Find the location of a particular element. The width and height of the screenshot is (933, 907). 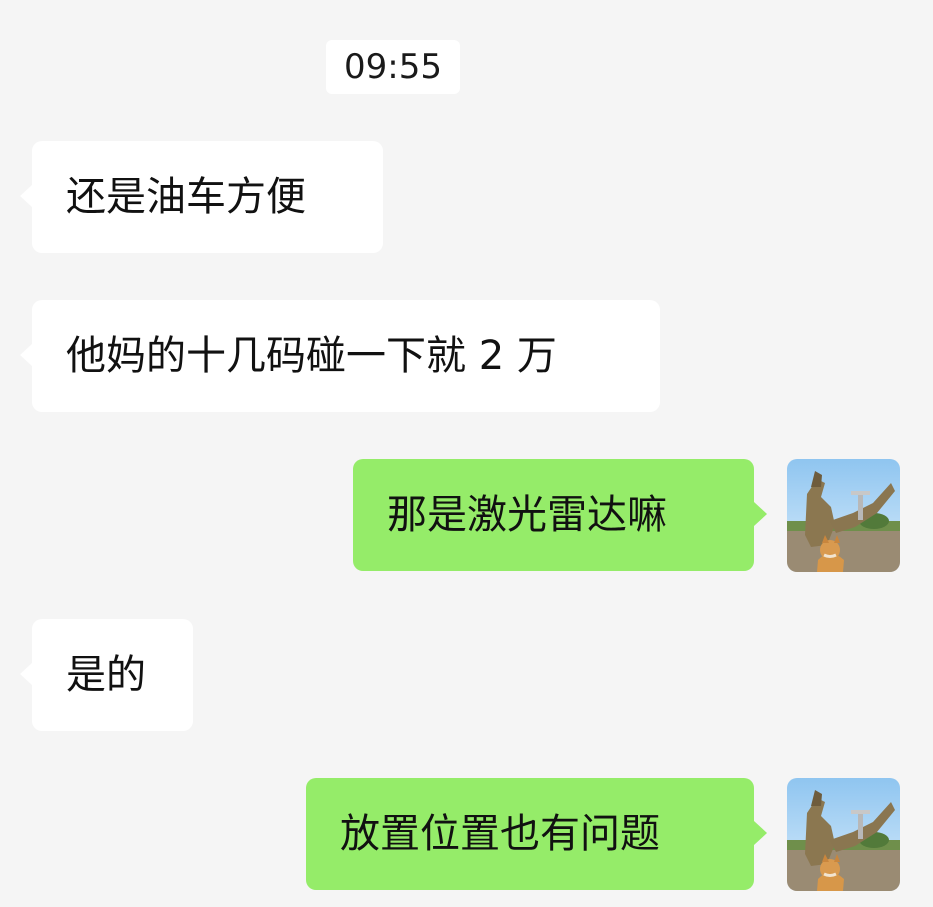

message-bubble-incoming: 是的 is located at coordinates (106, 675).